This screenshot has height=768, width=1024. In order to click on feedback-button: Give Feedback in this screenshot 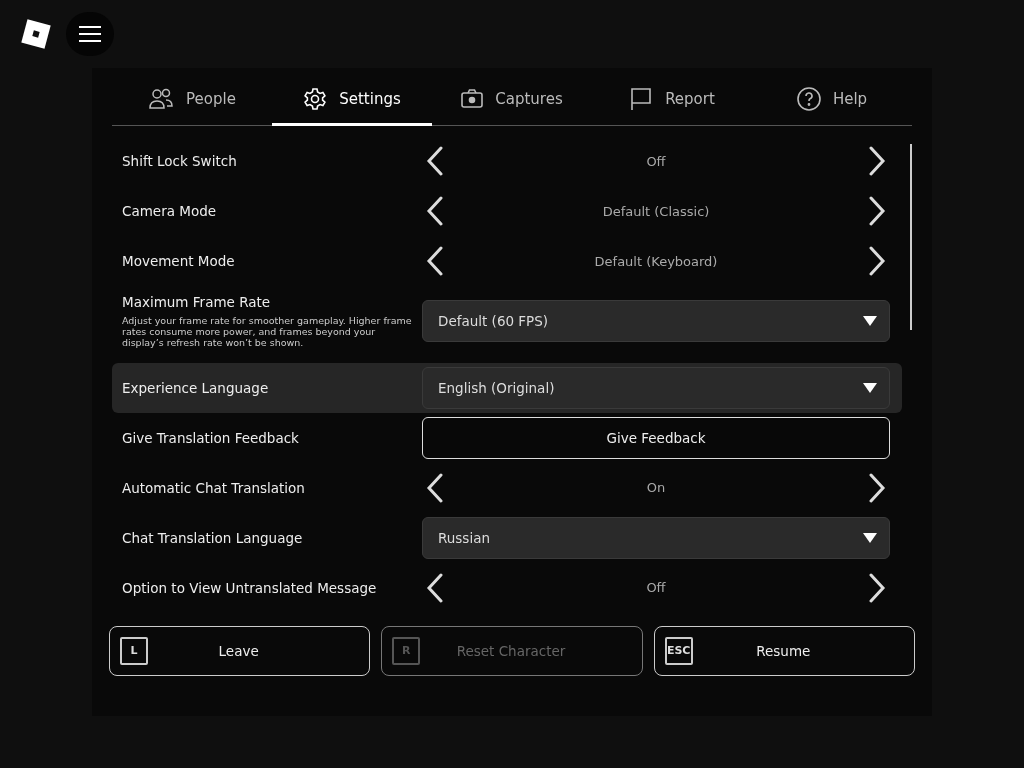, I will do `click(656, 437)`.